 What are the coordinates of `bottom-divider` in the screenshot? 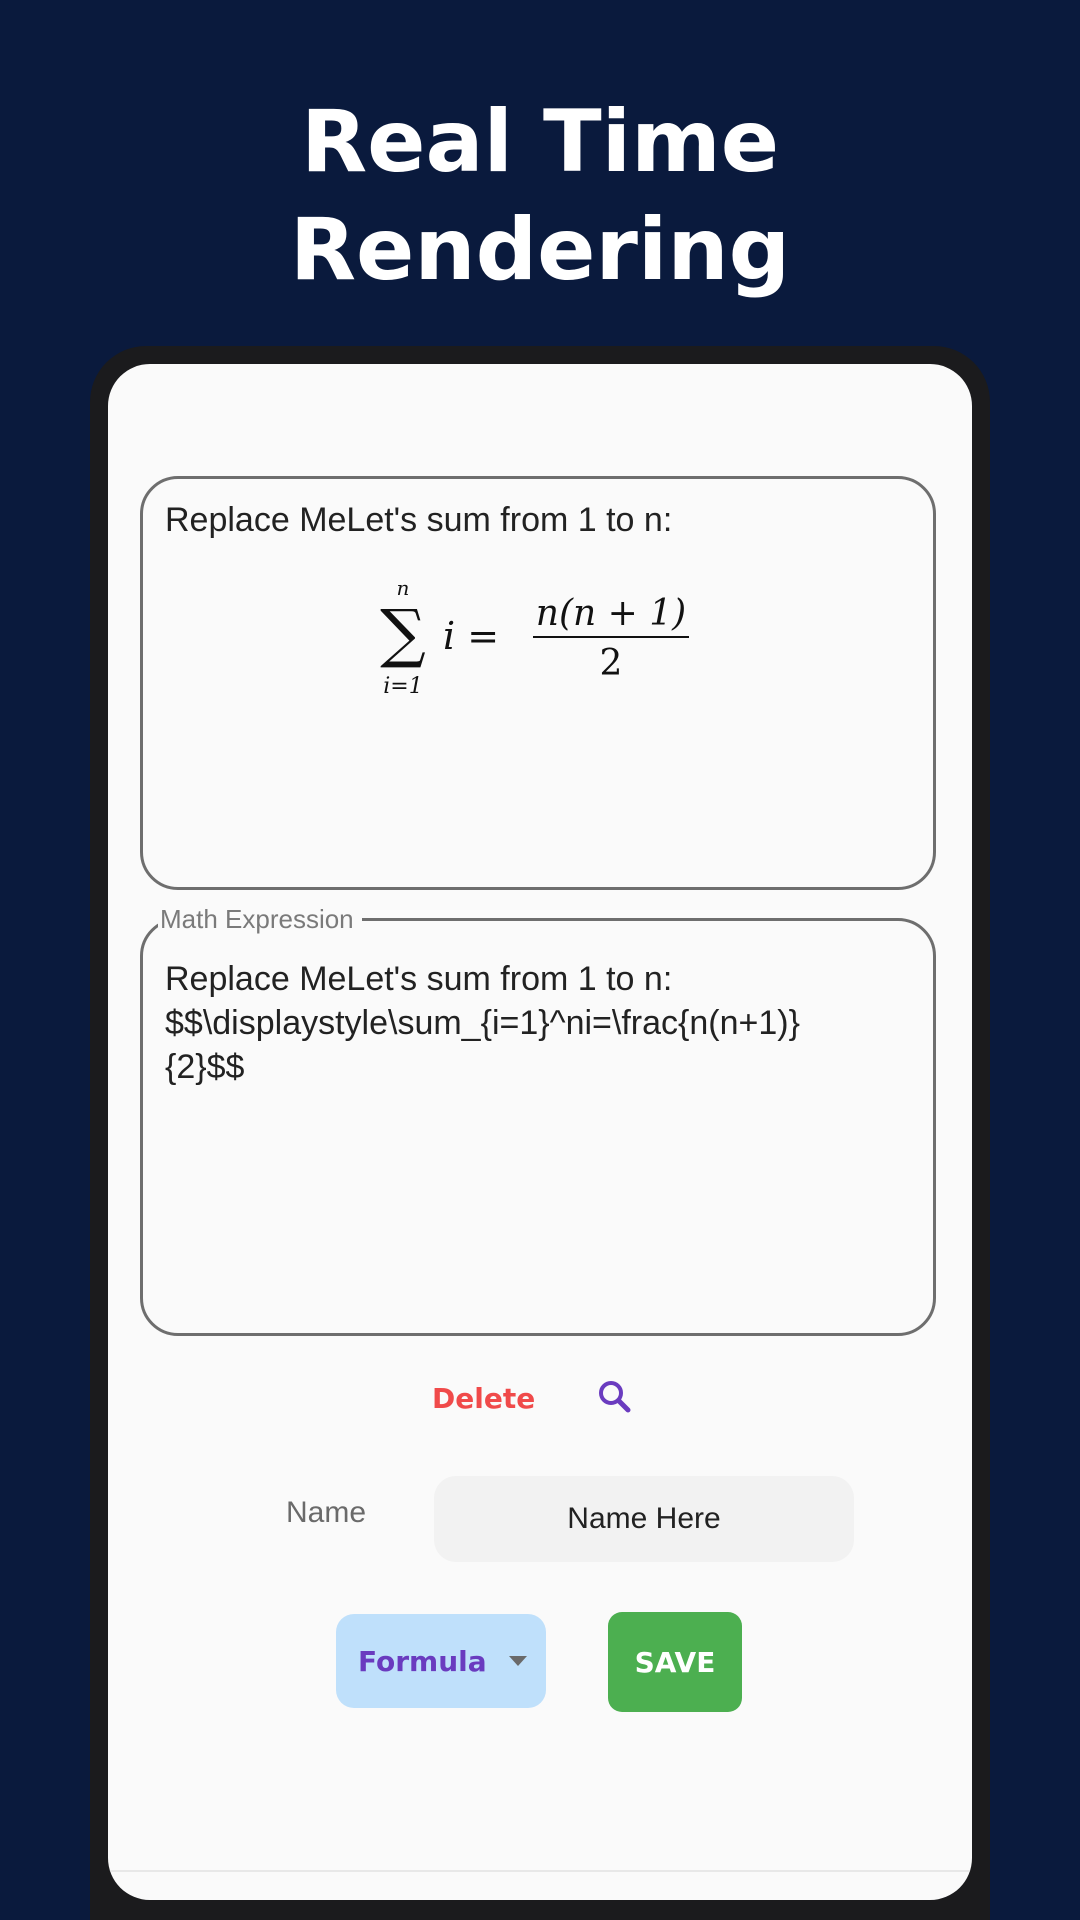 It's located at (540, 1871).